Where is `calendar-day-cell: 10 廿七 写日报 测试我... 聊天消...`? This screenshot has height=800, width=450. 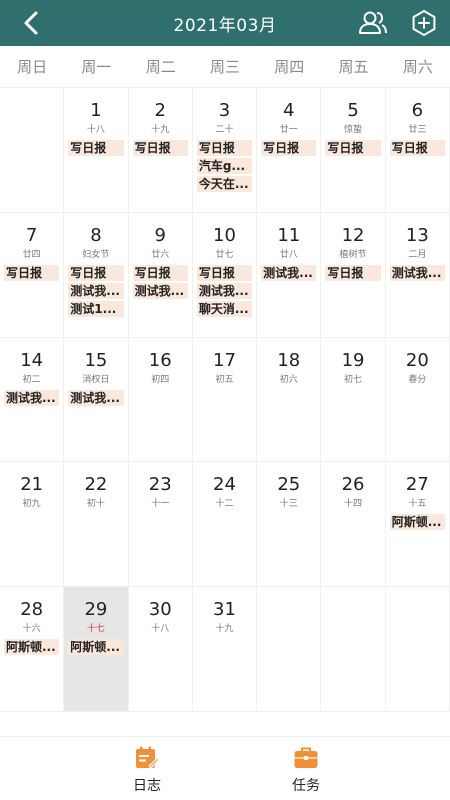
calendar-day-cell: 10 廿七 写日报 测试我... 聊天消... is located at coordinates (225, 275).